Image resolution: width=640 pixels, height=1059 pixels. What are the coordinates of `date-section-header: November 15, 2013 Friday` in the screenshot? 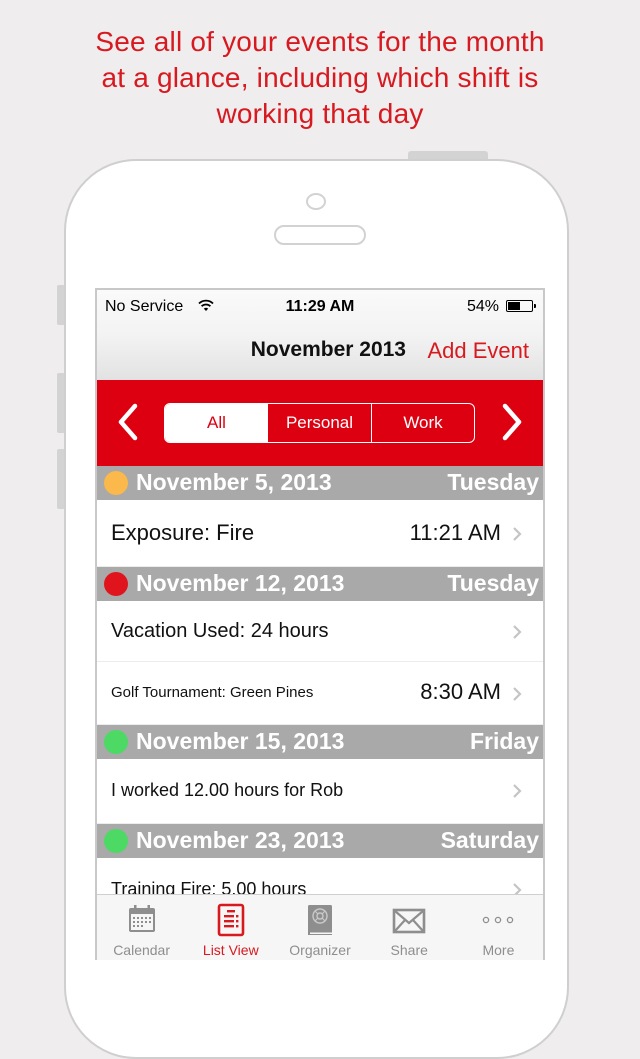 It's located at (320, 742).